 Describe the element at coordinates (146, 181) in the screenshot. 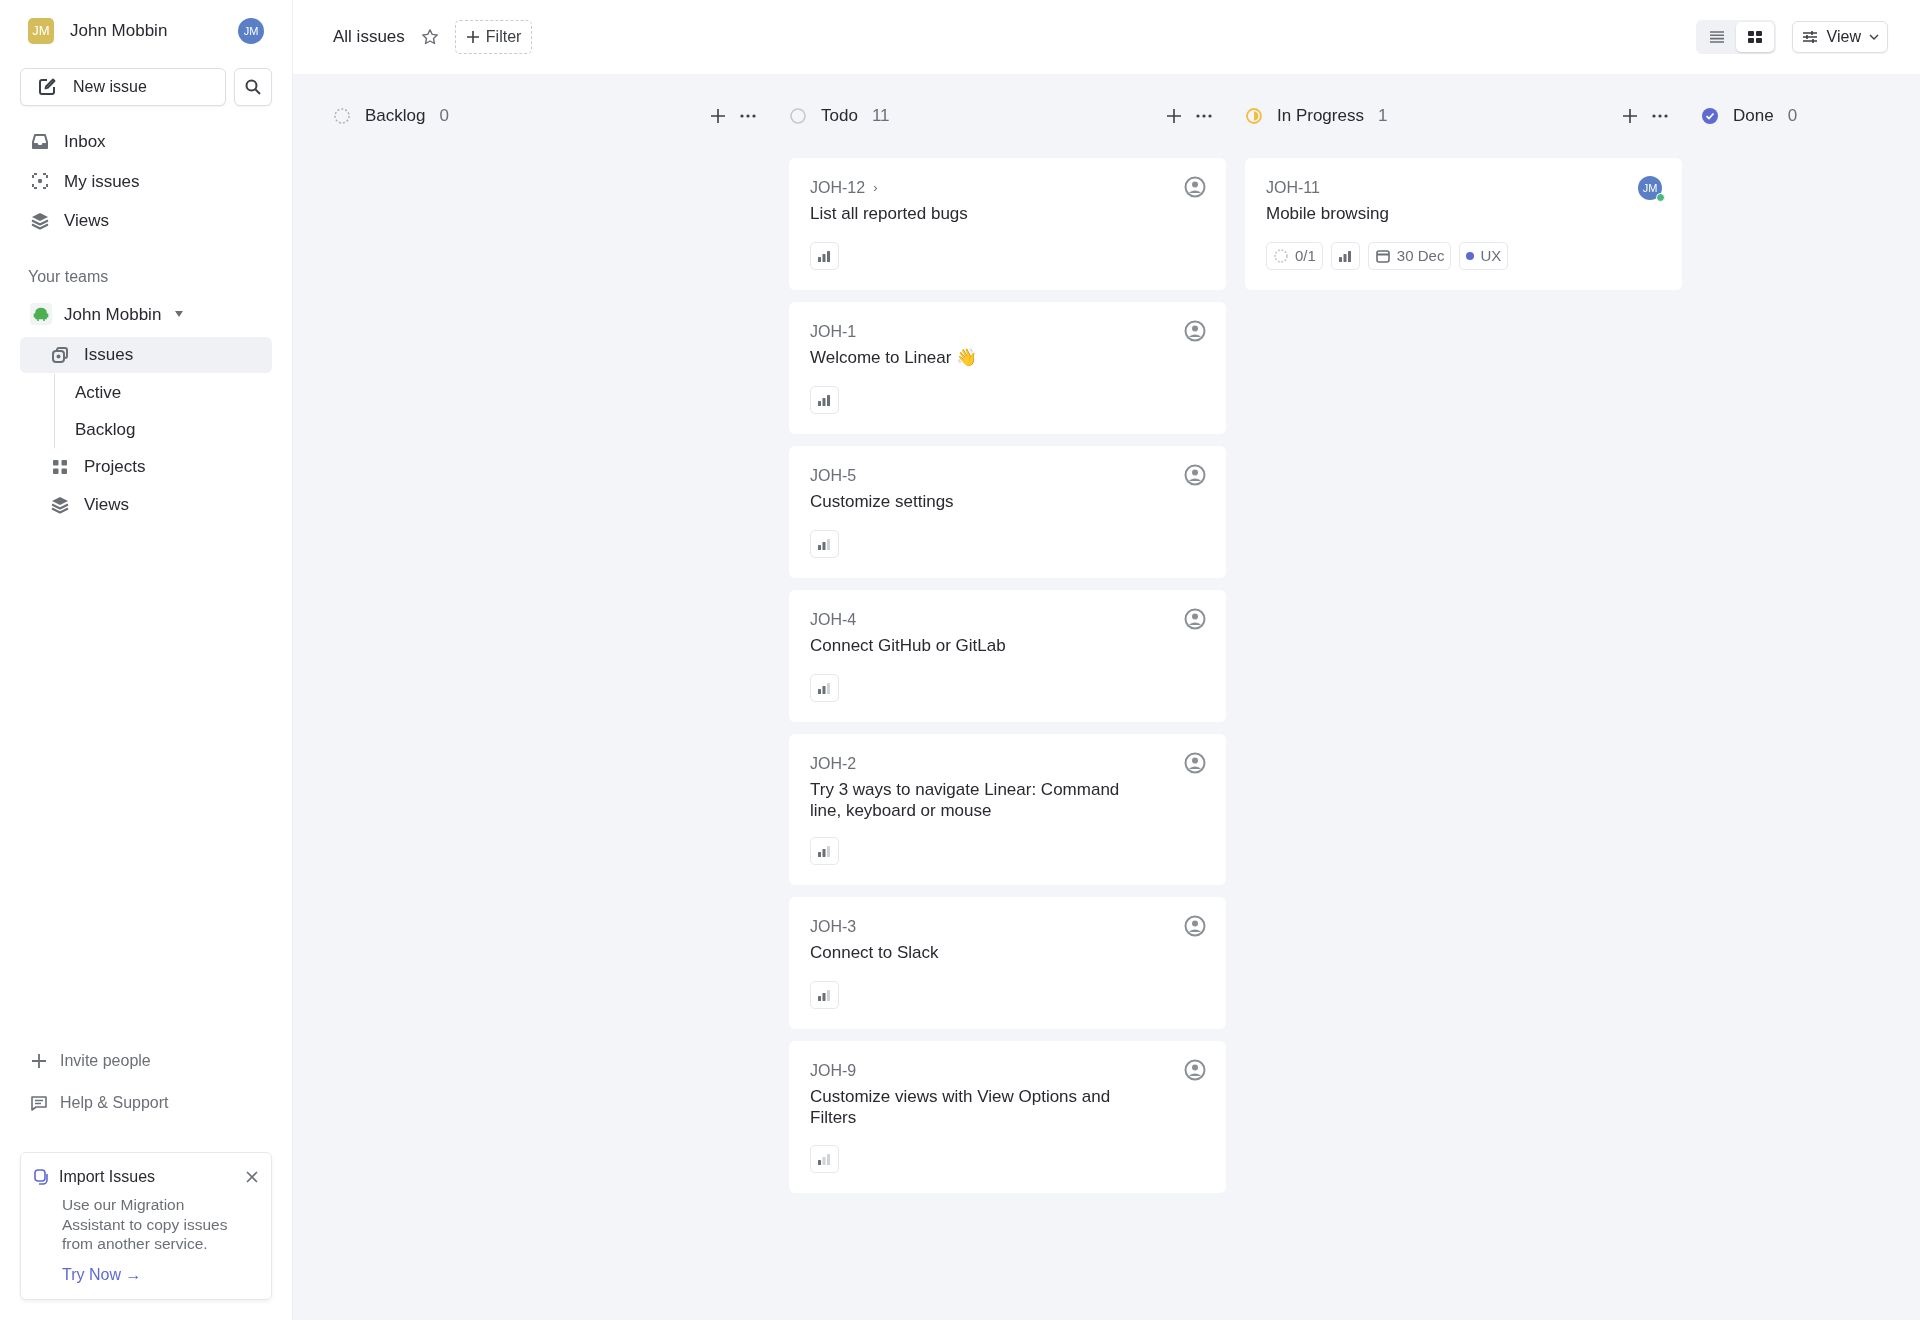

I see `nav-item: My issues` at that location.